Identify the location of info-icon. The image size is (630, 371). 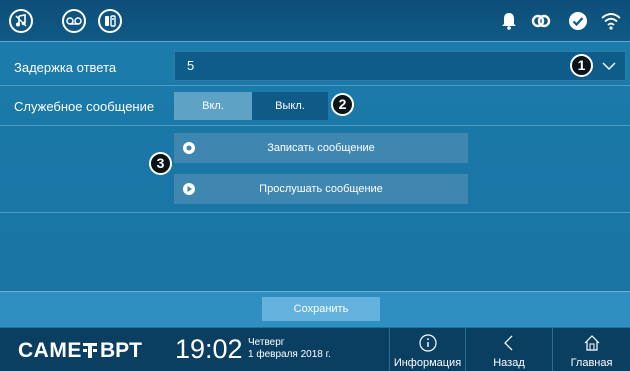
(427, 343).